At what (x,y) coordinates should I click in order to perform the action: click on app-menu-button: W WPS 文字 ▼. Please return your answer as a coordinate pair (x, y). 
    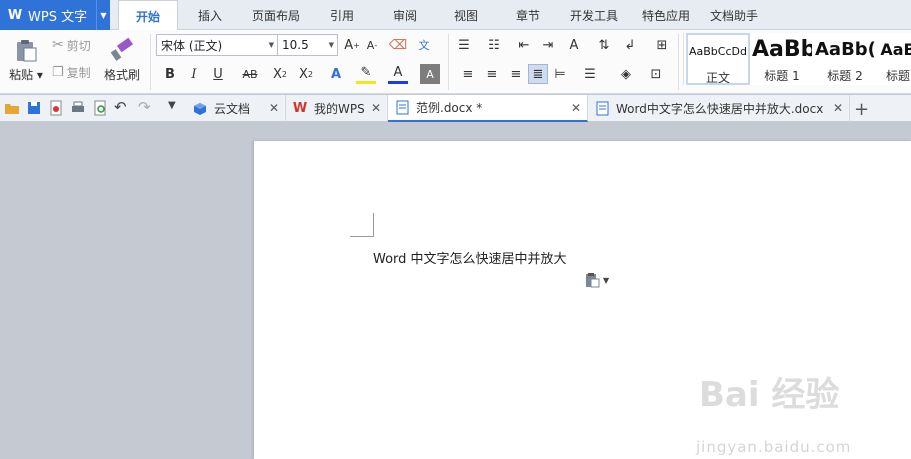
    Looking at the image, I should click on (55, 15).